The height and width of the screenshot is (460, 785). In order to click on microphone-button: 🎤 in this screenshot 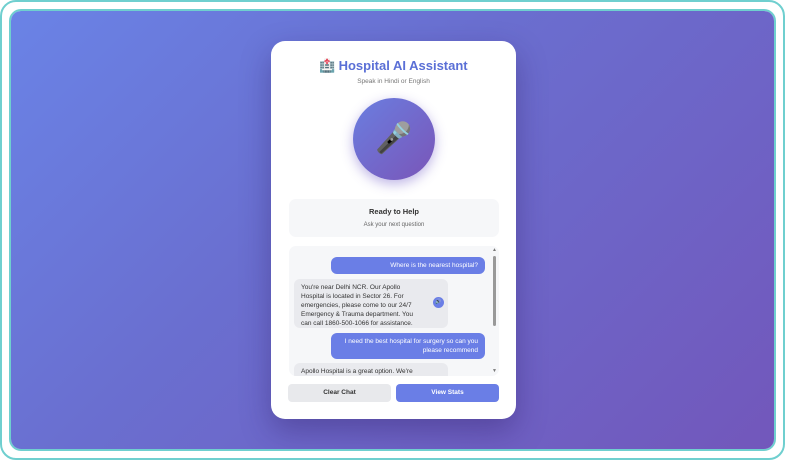, I will do `click(394, 139)`.